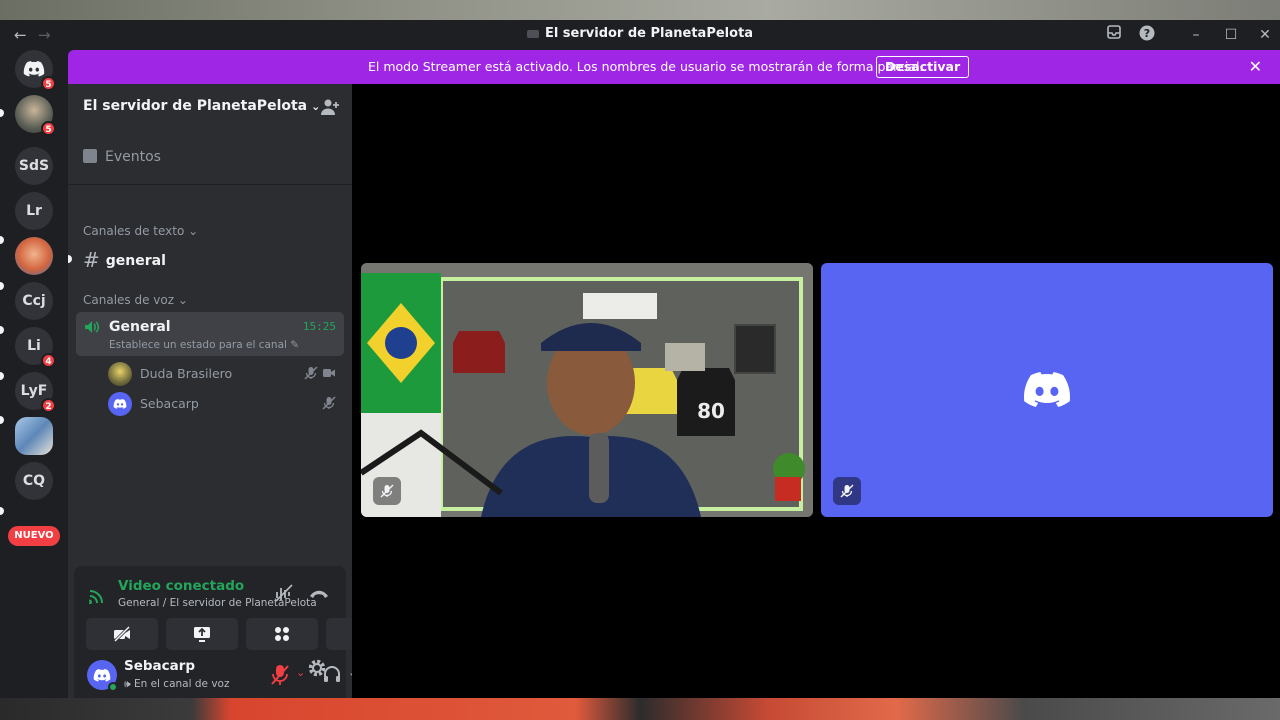 Image resolution: width=1280 pixels, height=720 pixels. What do you see at coordinates (92, 327) in the screenshot?
I see `speaker-icon` at bounding box center [92, 327].